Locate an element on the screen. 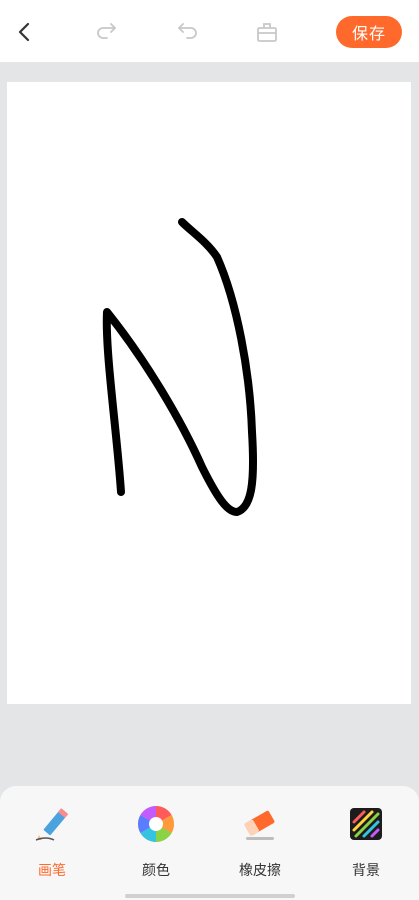 This screenshot has height=900, width=419. pencil-icon is located at coordinates (52, 824).